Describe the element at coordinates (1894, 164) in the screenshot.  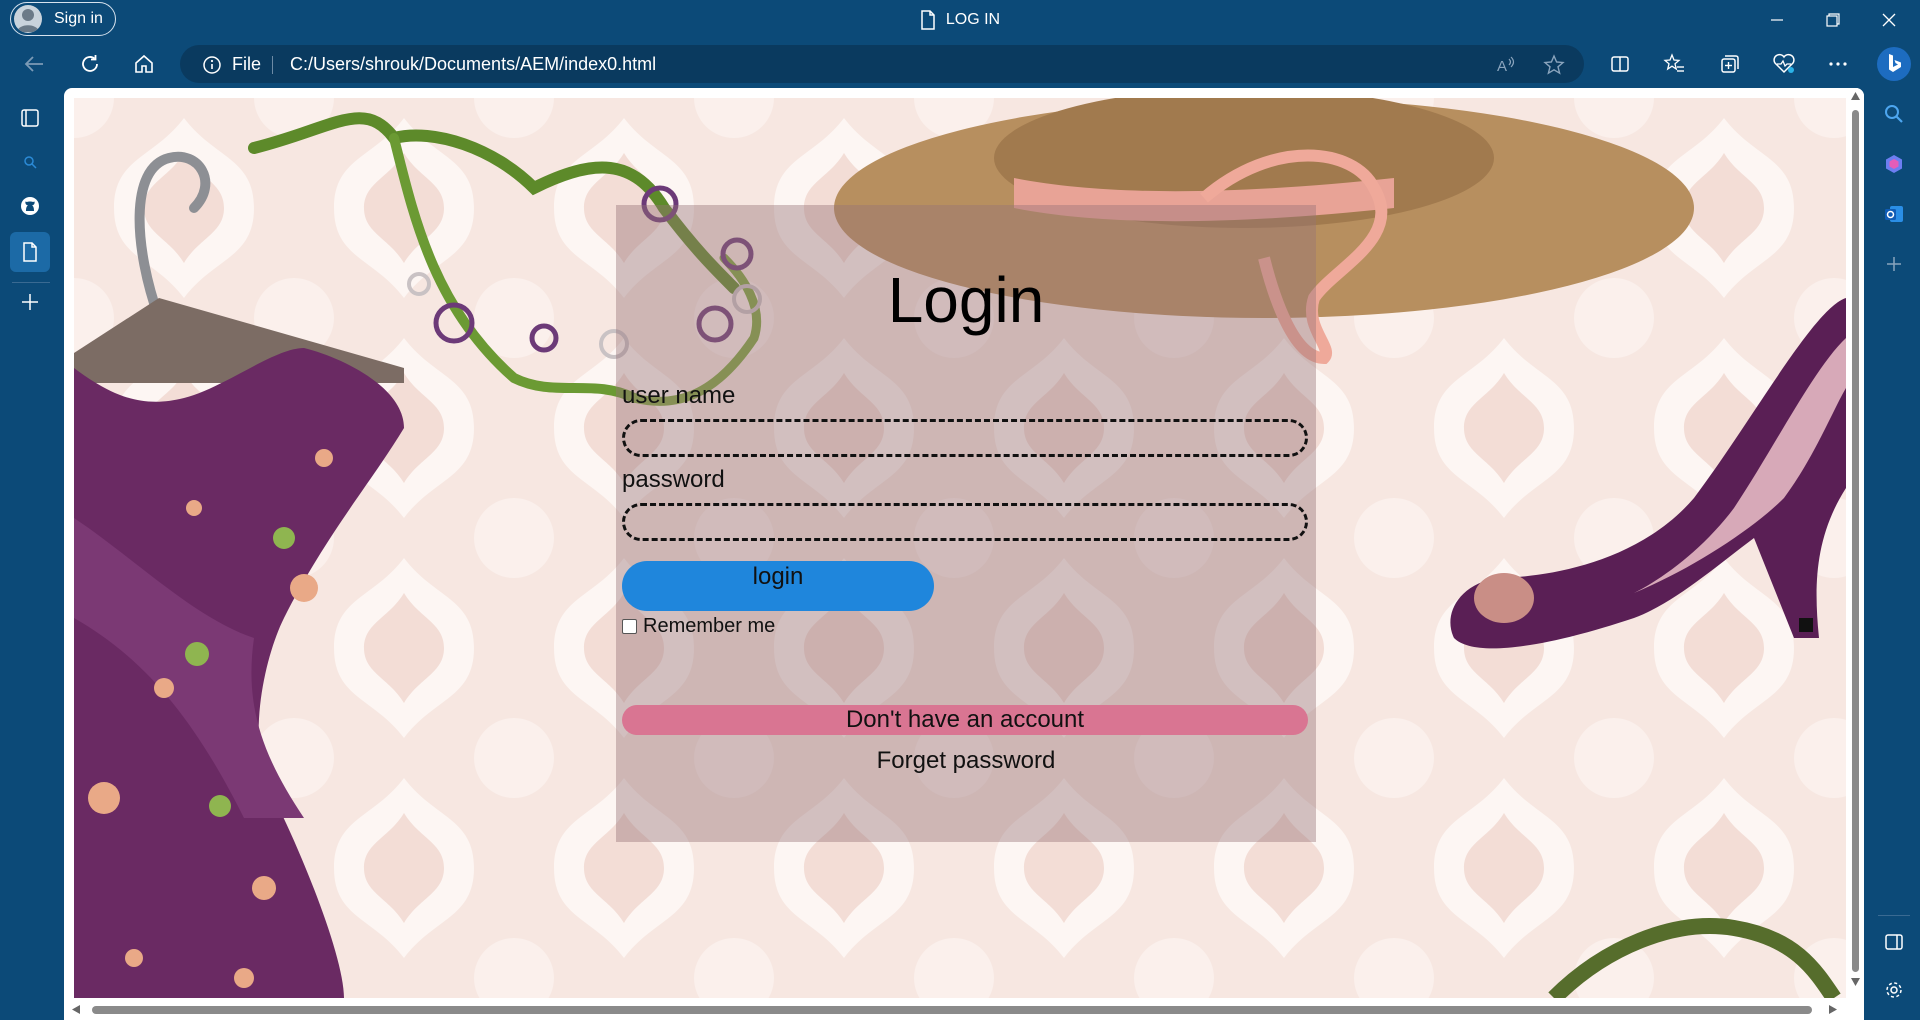
I see `copilot-designer-icon` at that location.